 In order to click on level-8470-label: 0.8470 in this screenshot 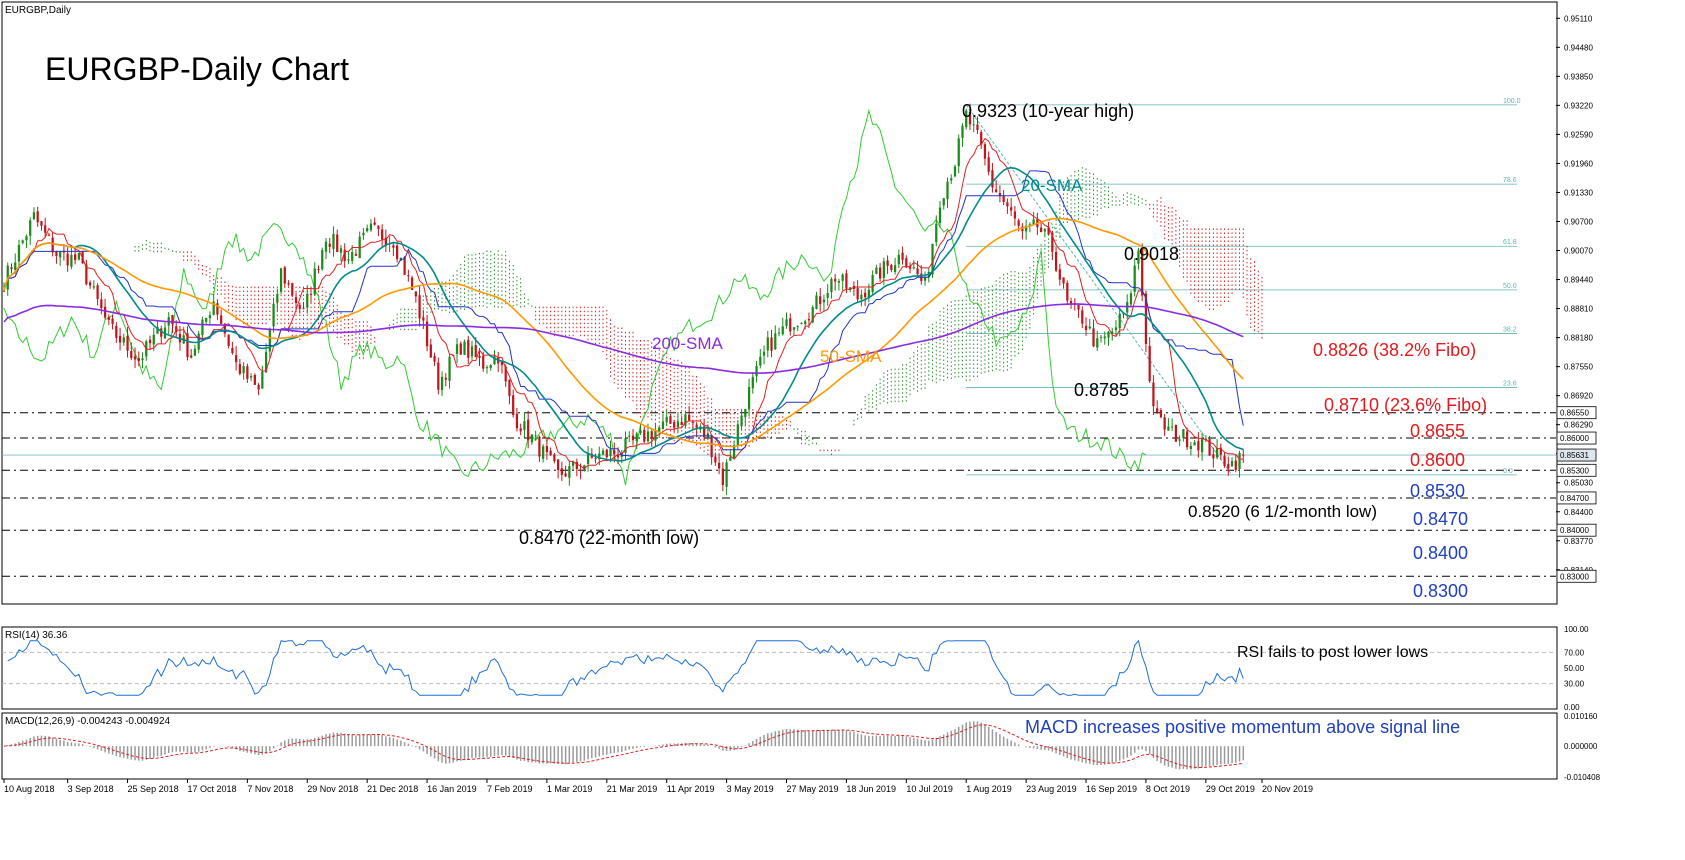, I will do `click(1440, 519)`.